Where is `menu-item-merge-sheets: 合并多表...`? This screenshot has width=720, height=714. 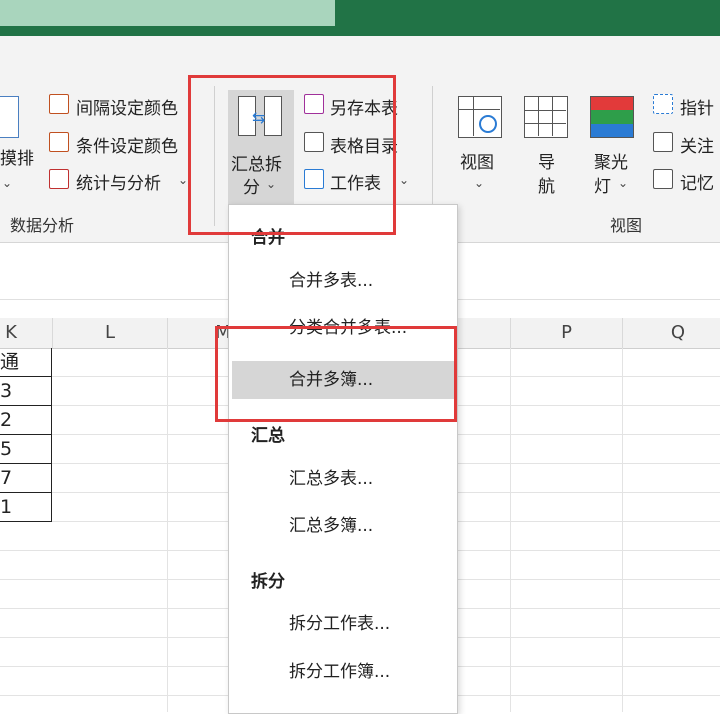
menu-item-merge-sheets: 合并多表... is located at coordinates (343, 281).